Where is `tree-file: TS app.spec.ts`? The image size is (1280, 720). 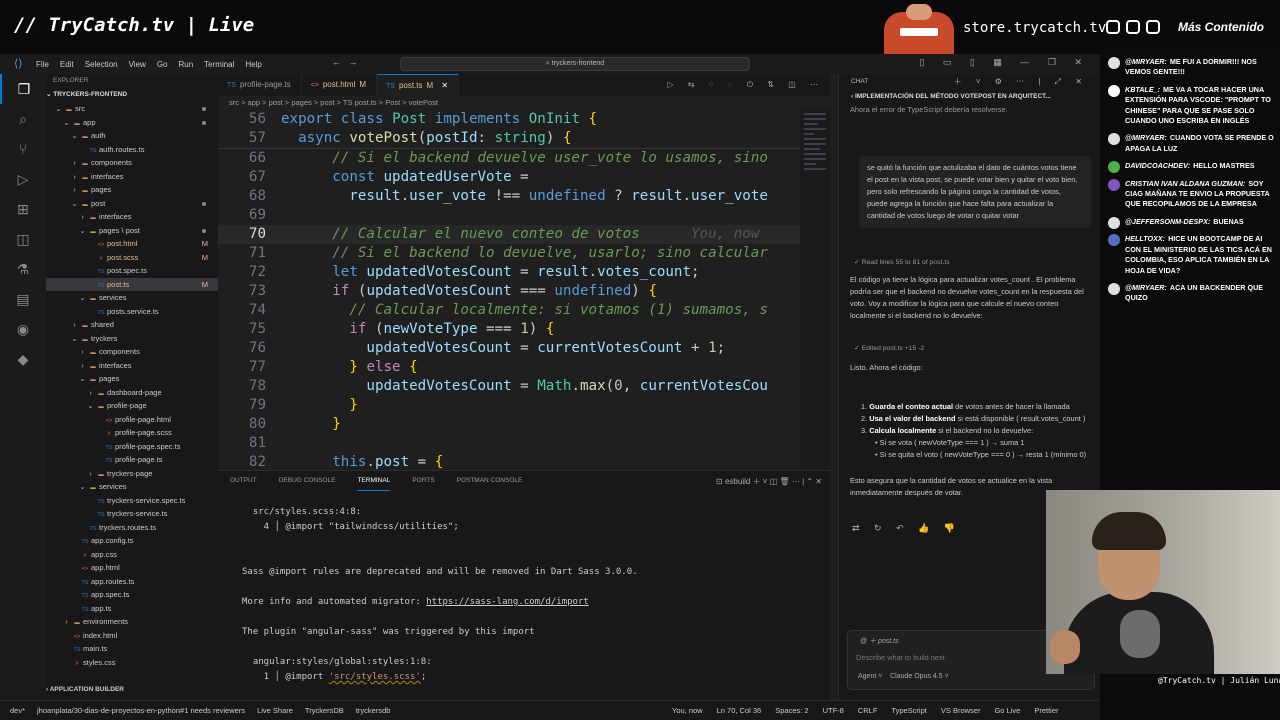 tree-file: TS app.spec.ts is located at coordinates (132, 595).